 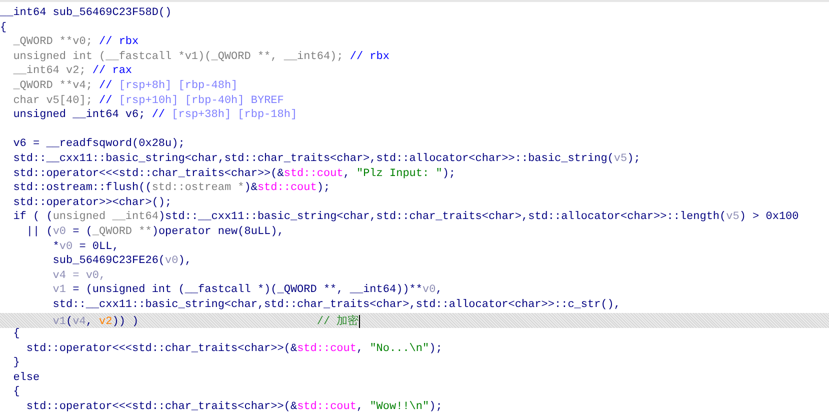 What do you see at coordinates (76, 43) in the screenshot?
I see `code-line: _QWORD **v0; // rbx` at bounding box center [76, 43].